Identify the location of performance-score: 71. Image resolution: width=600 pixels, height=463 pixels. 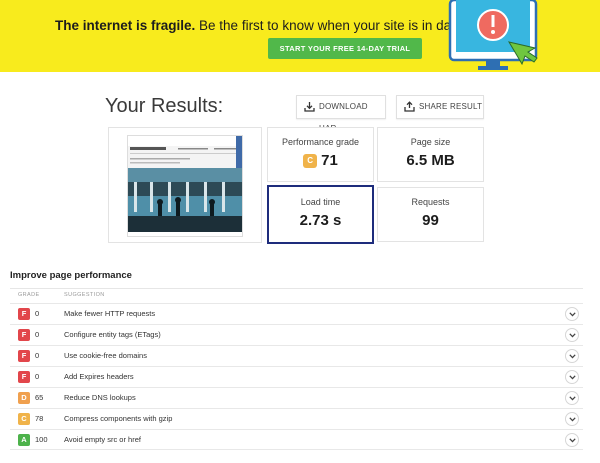
(329, 160).